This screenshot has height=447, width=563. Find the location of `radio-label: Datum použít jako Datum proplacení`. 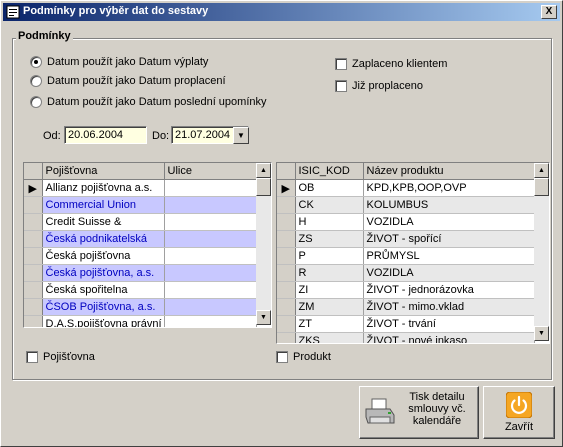

radio-label: Datum použít jako Datum proplacení is located at coordinates (136, 81).